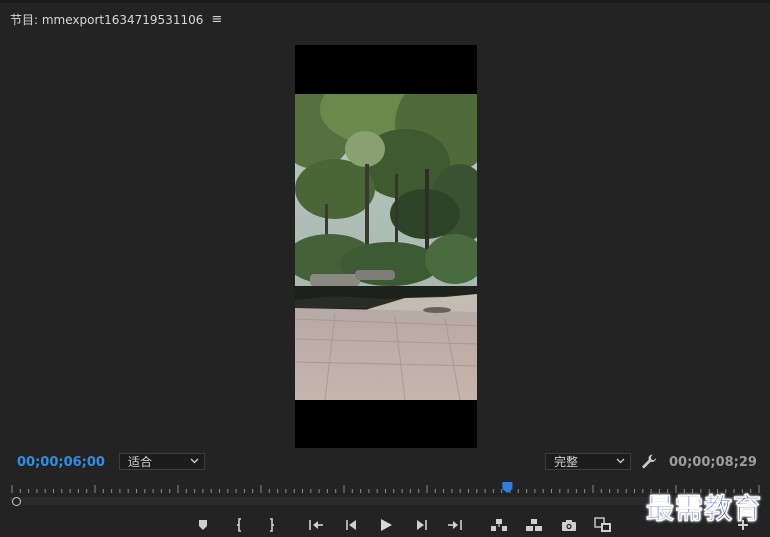  What do you see at coordinates (713, 462) in the screenshot?
I see `duration-timecode: 00;00;08;29` at bounding box center [713, 462].